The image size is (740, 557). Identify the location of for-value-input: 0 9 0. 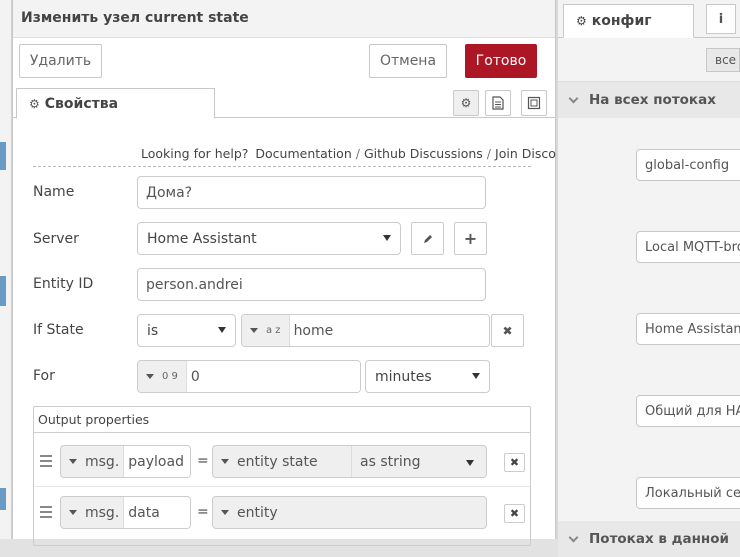
(249, 376).